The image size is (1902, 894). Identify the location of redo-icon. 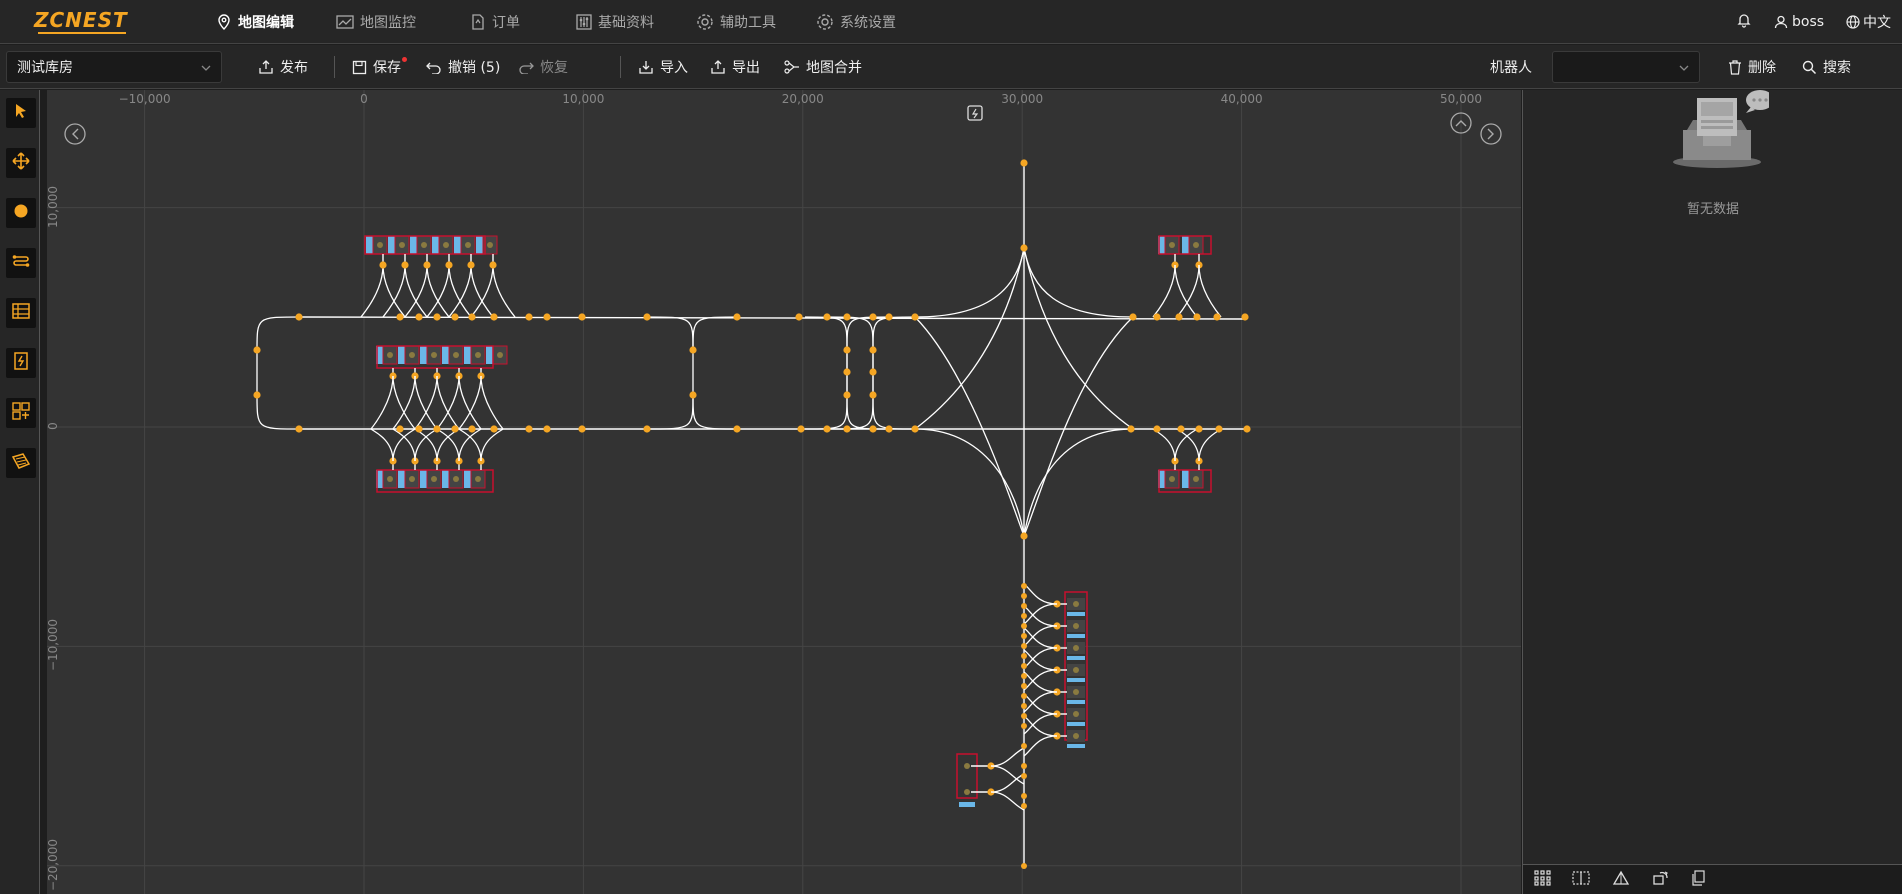
(526, 67).